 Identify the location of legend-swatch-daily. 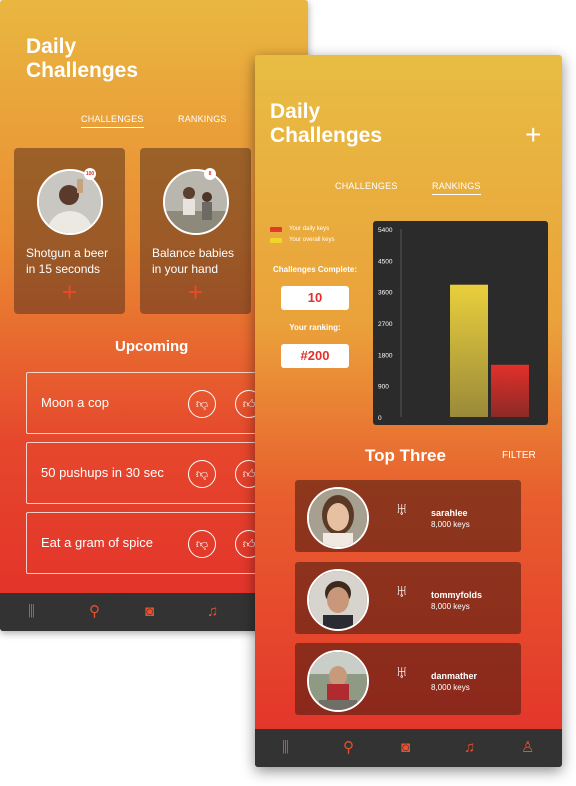
(276, 229).